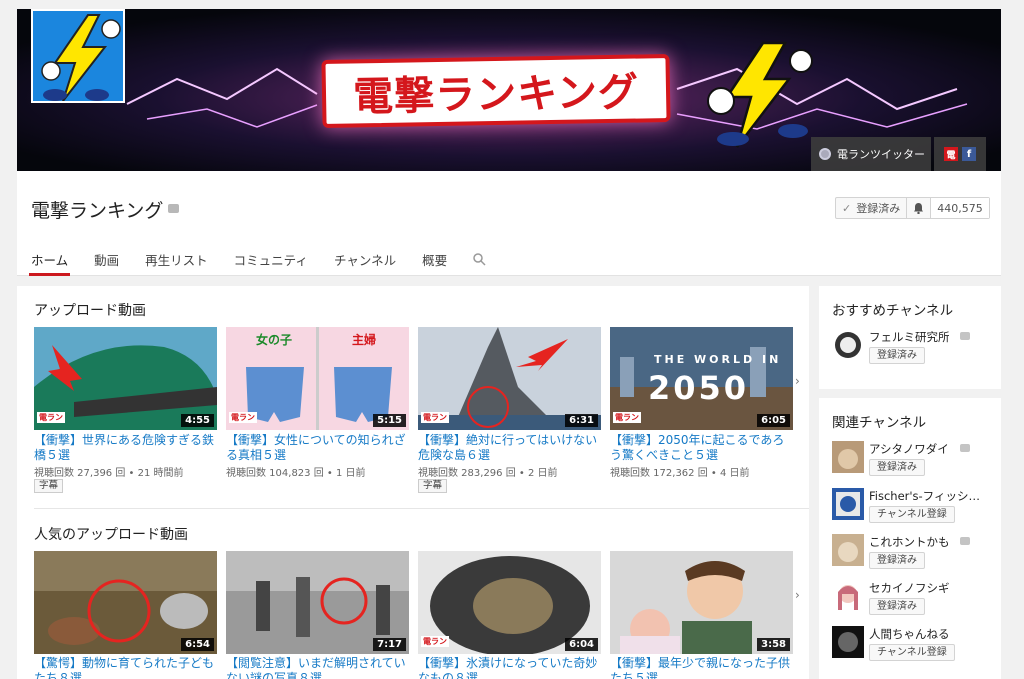 The image size is (1024, 679). What do you see at coordinates (951, 154) in the screenshot?
I see `dengeki-icon: 電` at bounding box center [951, 154].